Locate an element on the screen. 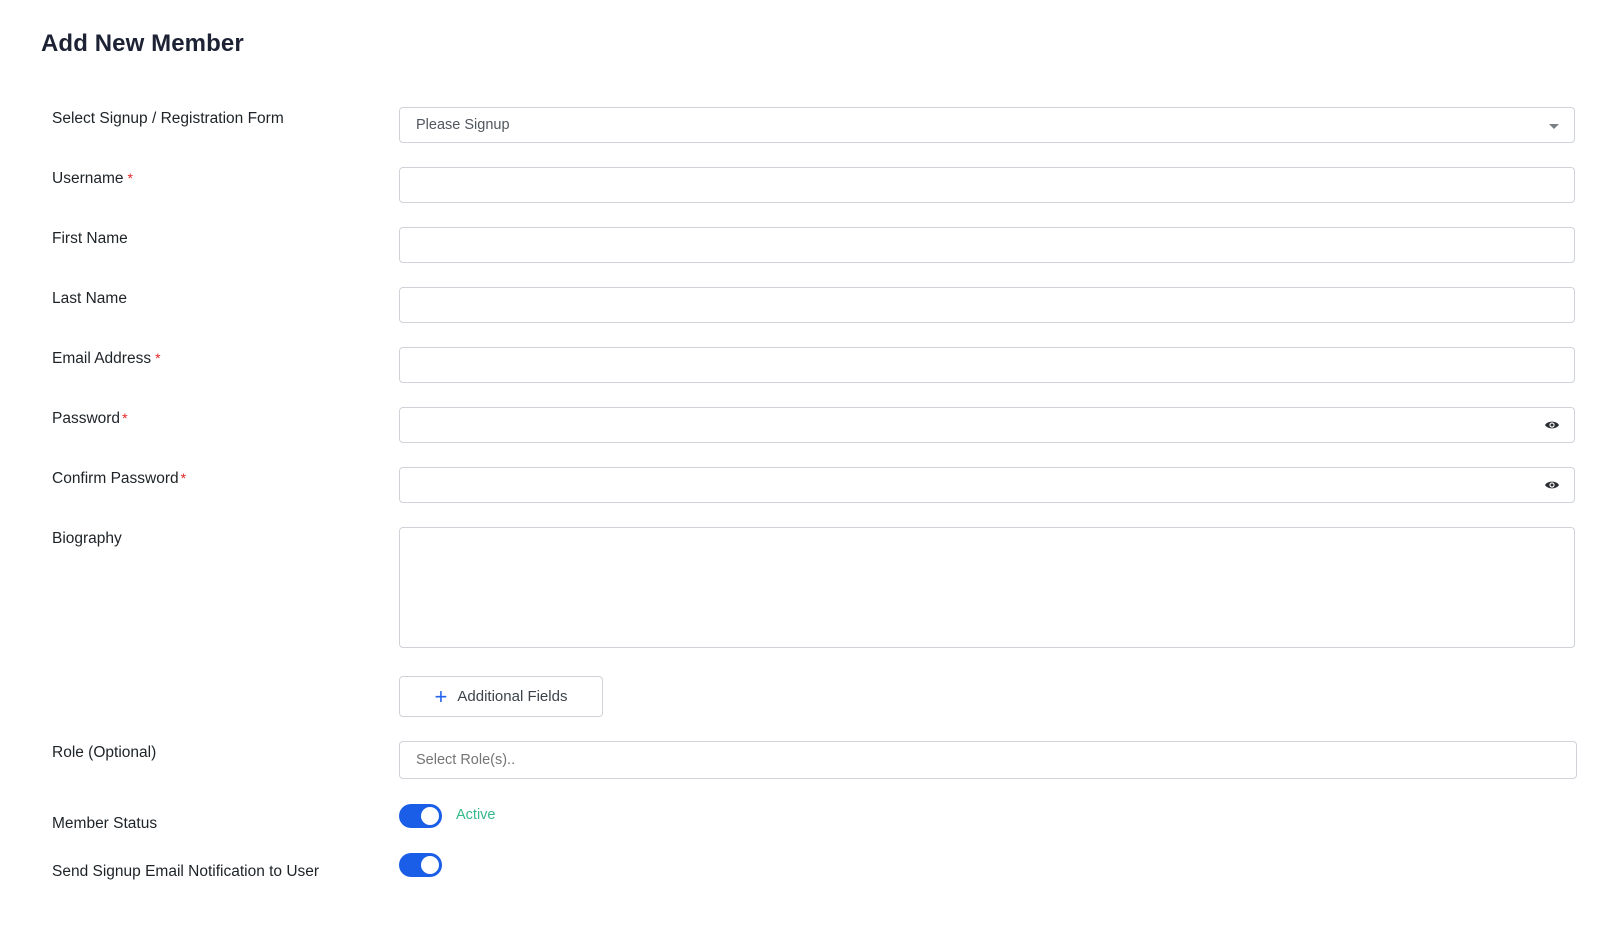  confirm-password-input is located at coordinates (987, 485).